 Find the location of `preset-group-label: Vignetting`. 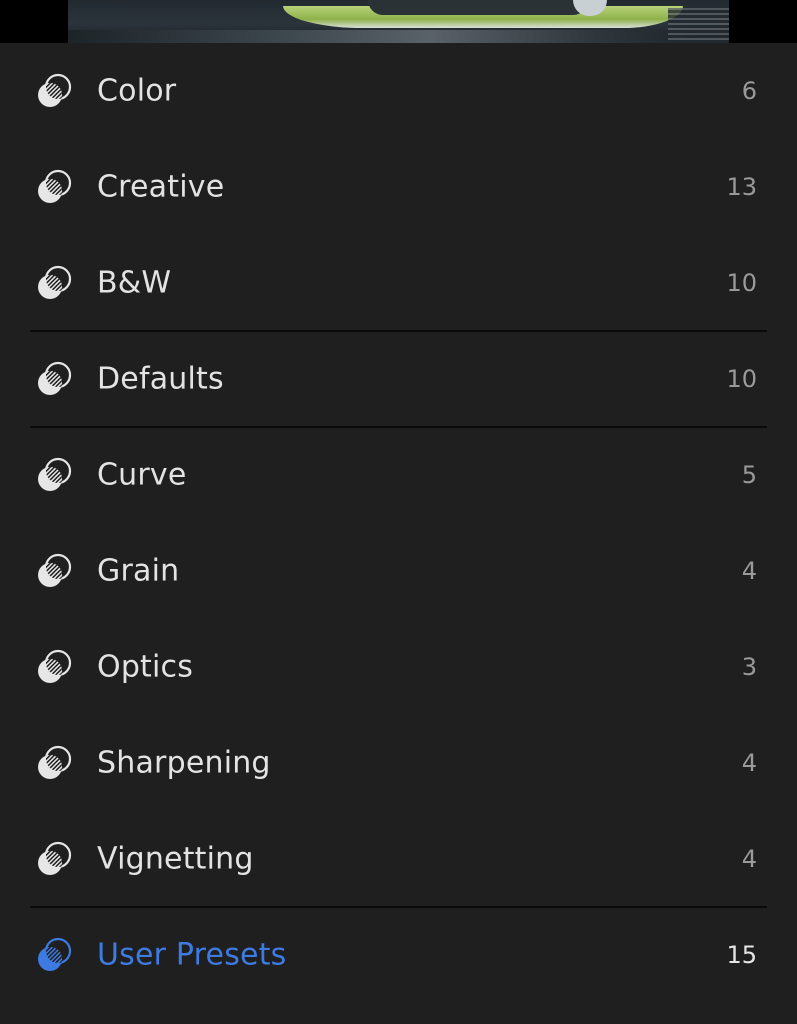

preset-group-label: Vignetting is located at coordinates (175, 859).